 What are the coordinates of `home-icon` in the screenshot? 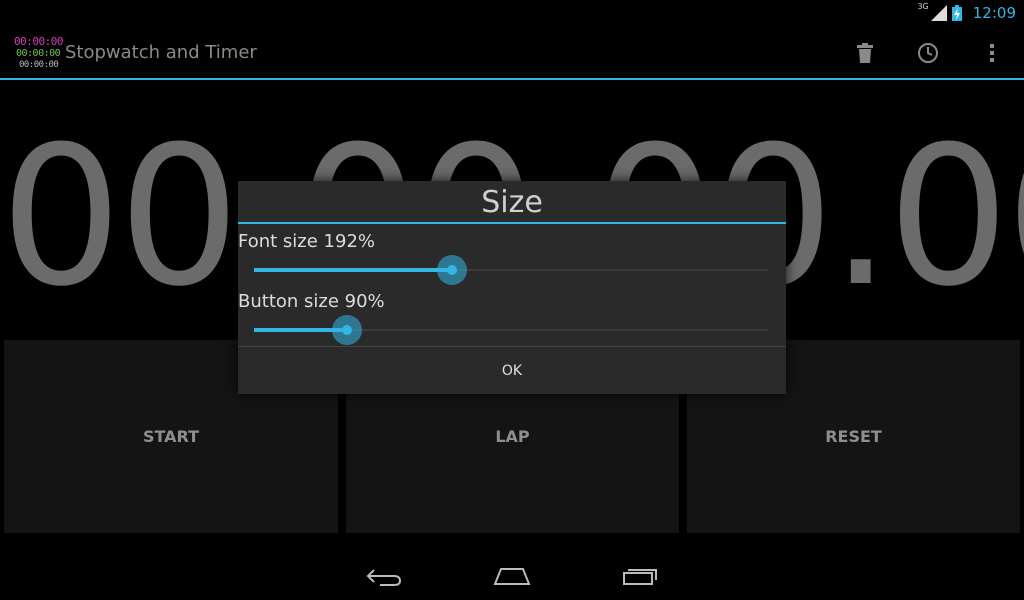 It's located at (512, 576).